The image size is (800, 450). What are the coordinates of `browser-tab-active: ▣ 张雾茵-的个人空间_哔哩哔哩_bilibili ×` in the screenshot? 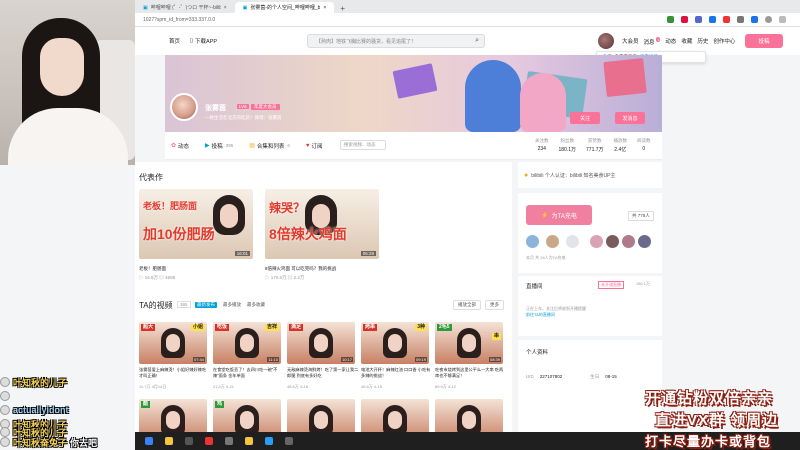 It's located at (284, 7).